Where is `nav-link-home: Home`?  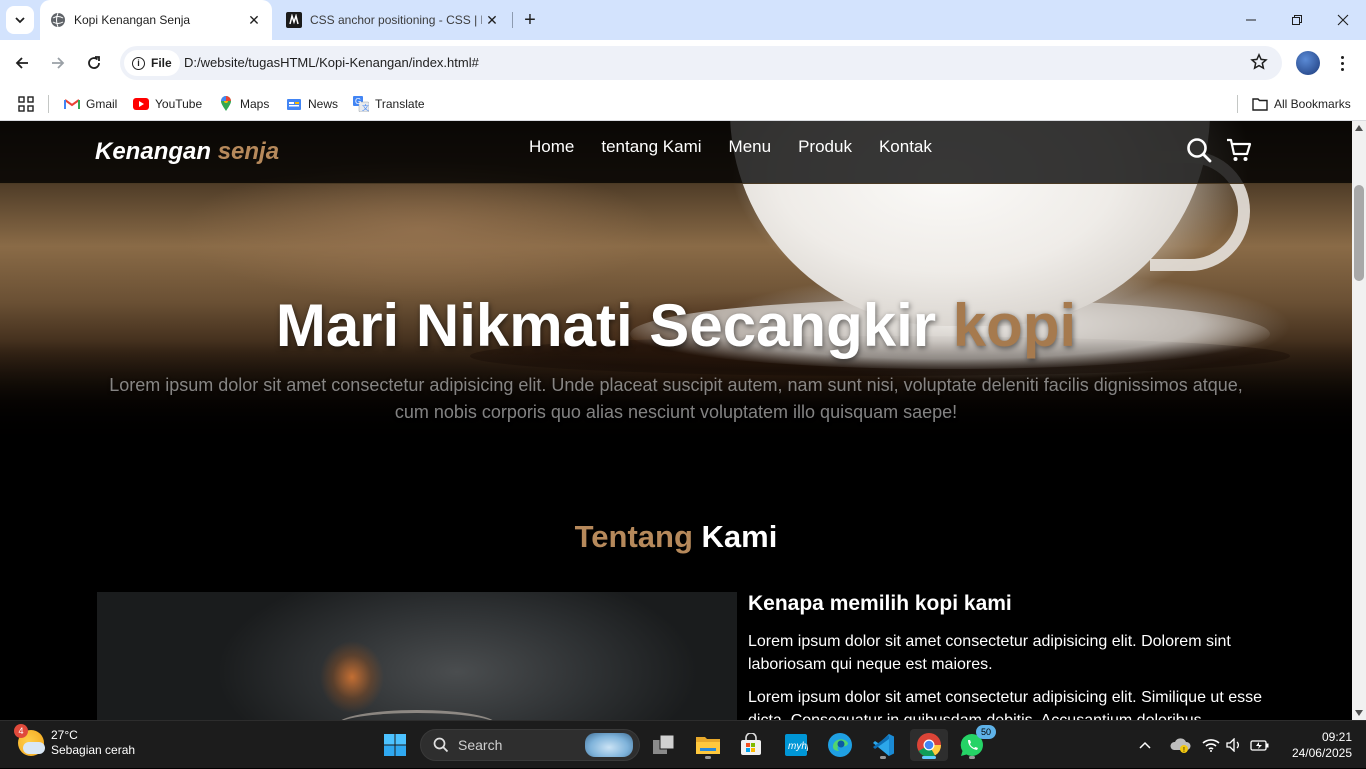 nav-link-home: Home is located at coordinates (551, 147).